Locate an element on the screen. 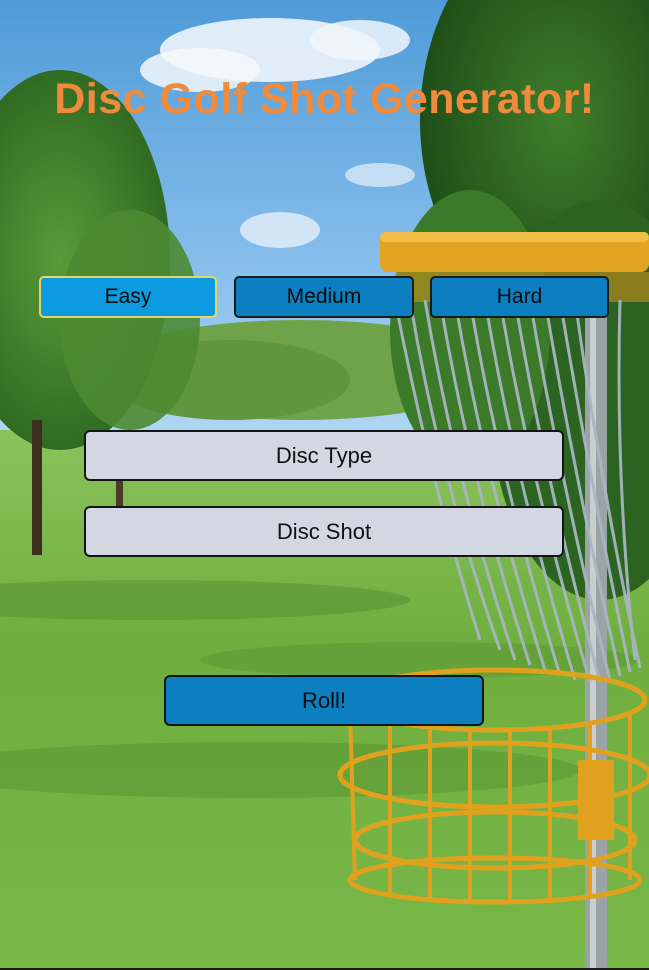  roll-button: Roll! is located at coordinates (324, 700).